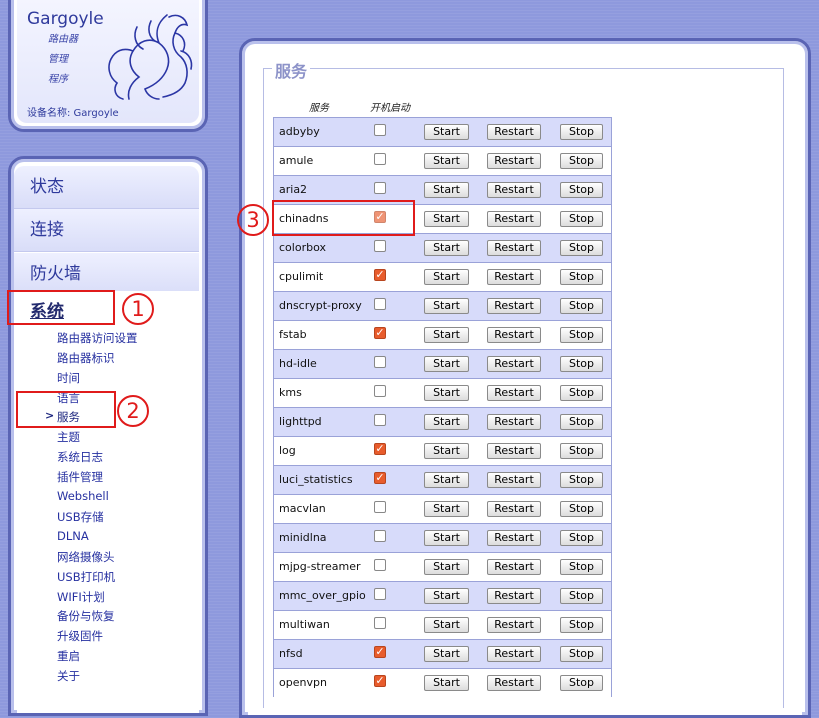 The image size is (819, 718). Describe the element at coordinates (86, 557) in the screenshot. I see `nav-sub-webcam: 网络摄像头` at that location.